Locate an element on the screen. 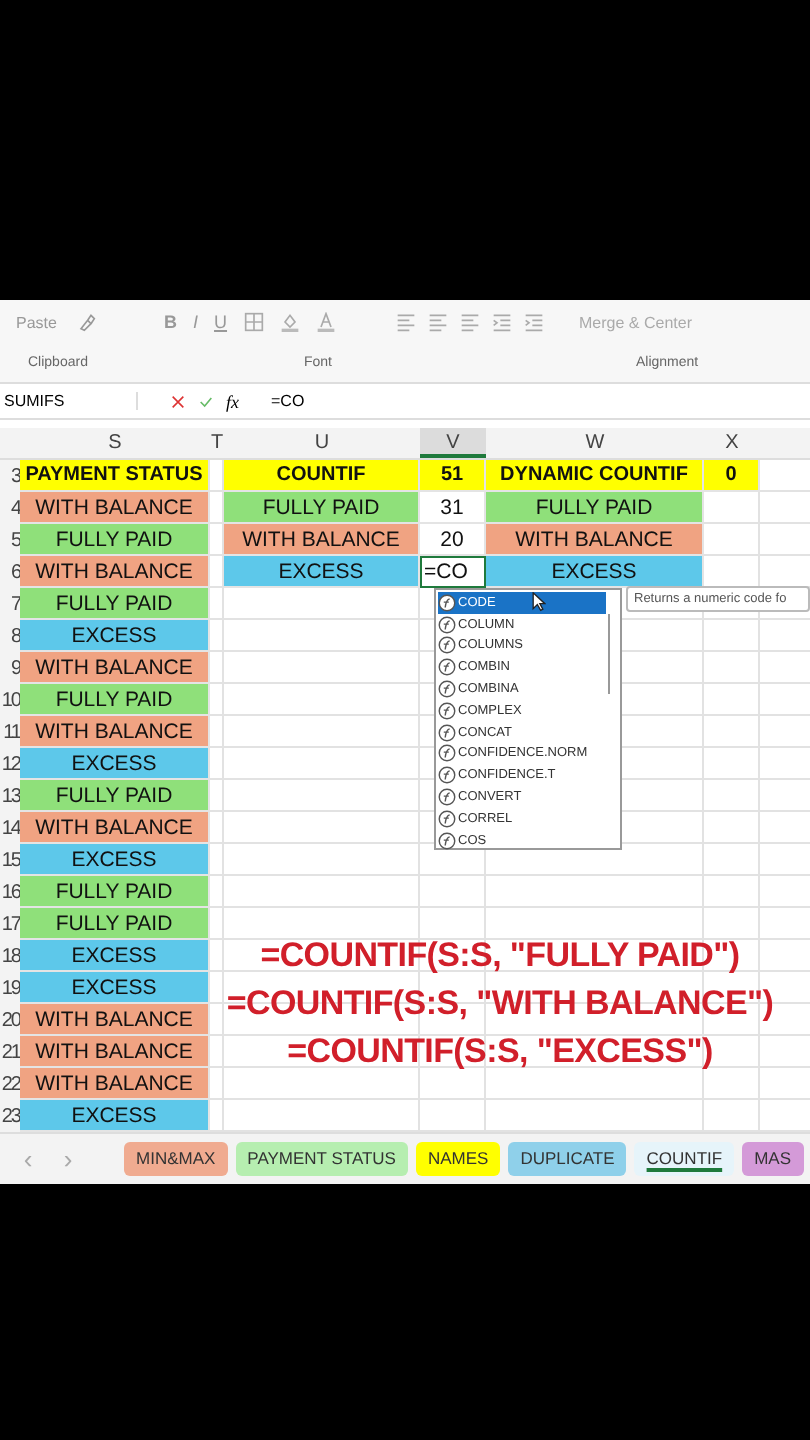 The height and width of the screenshot is (1440, 810). column-header: X is located at coordinates (732, 443).